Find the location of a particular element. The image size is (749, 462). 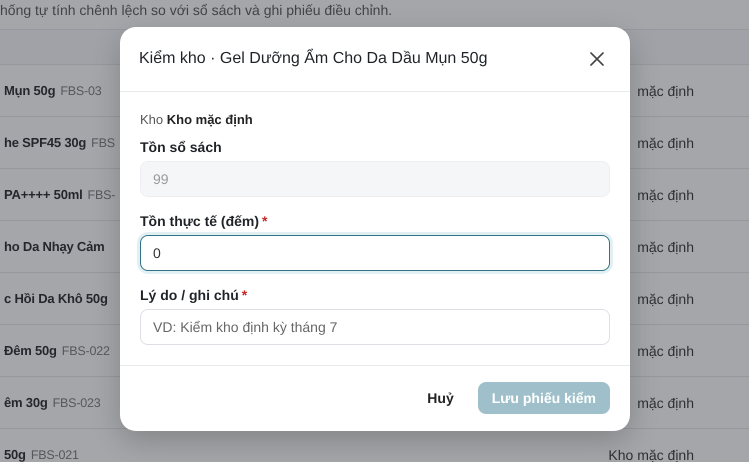

close-icon is located at coordinates (597, 59).